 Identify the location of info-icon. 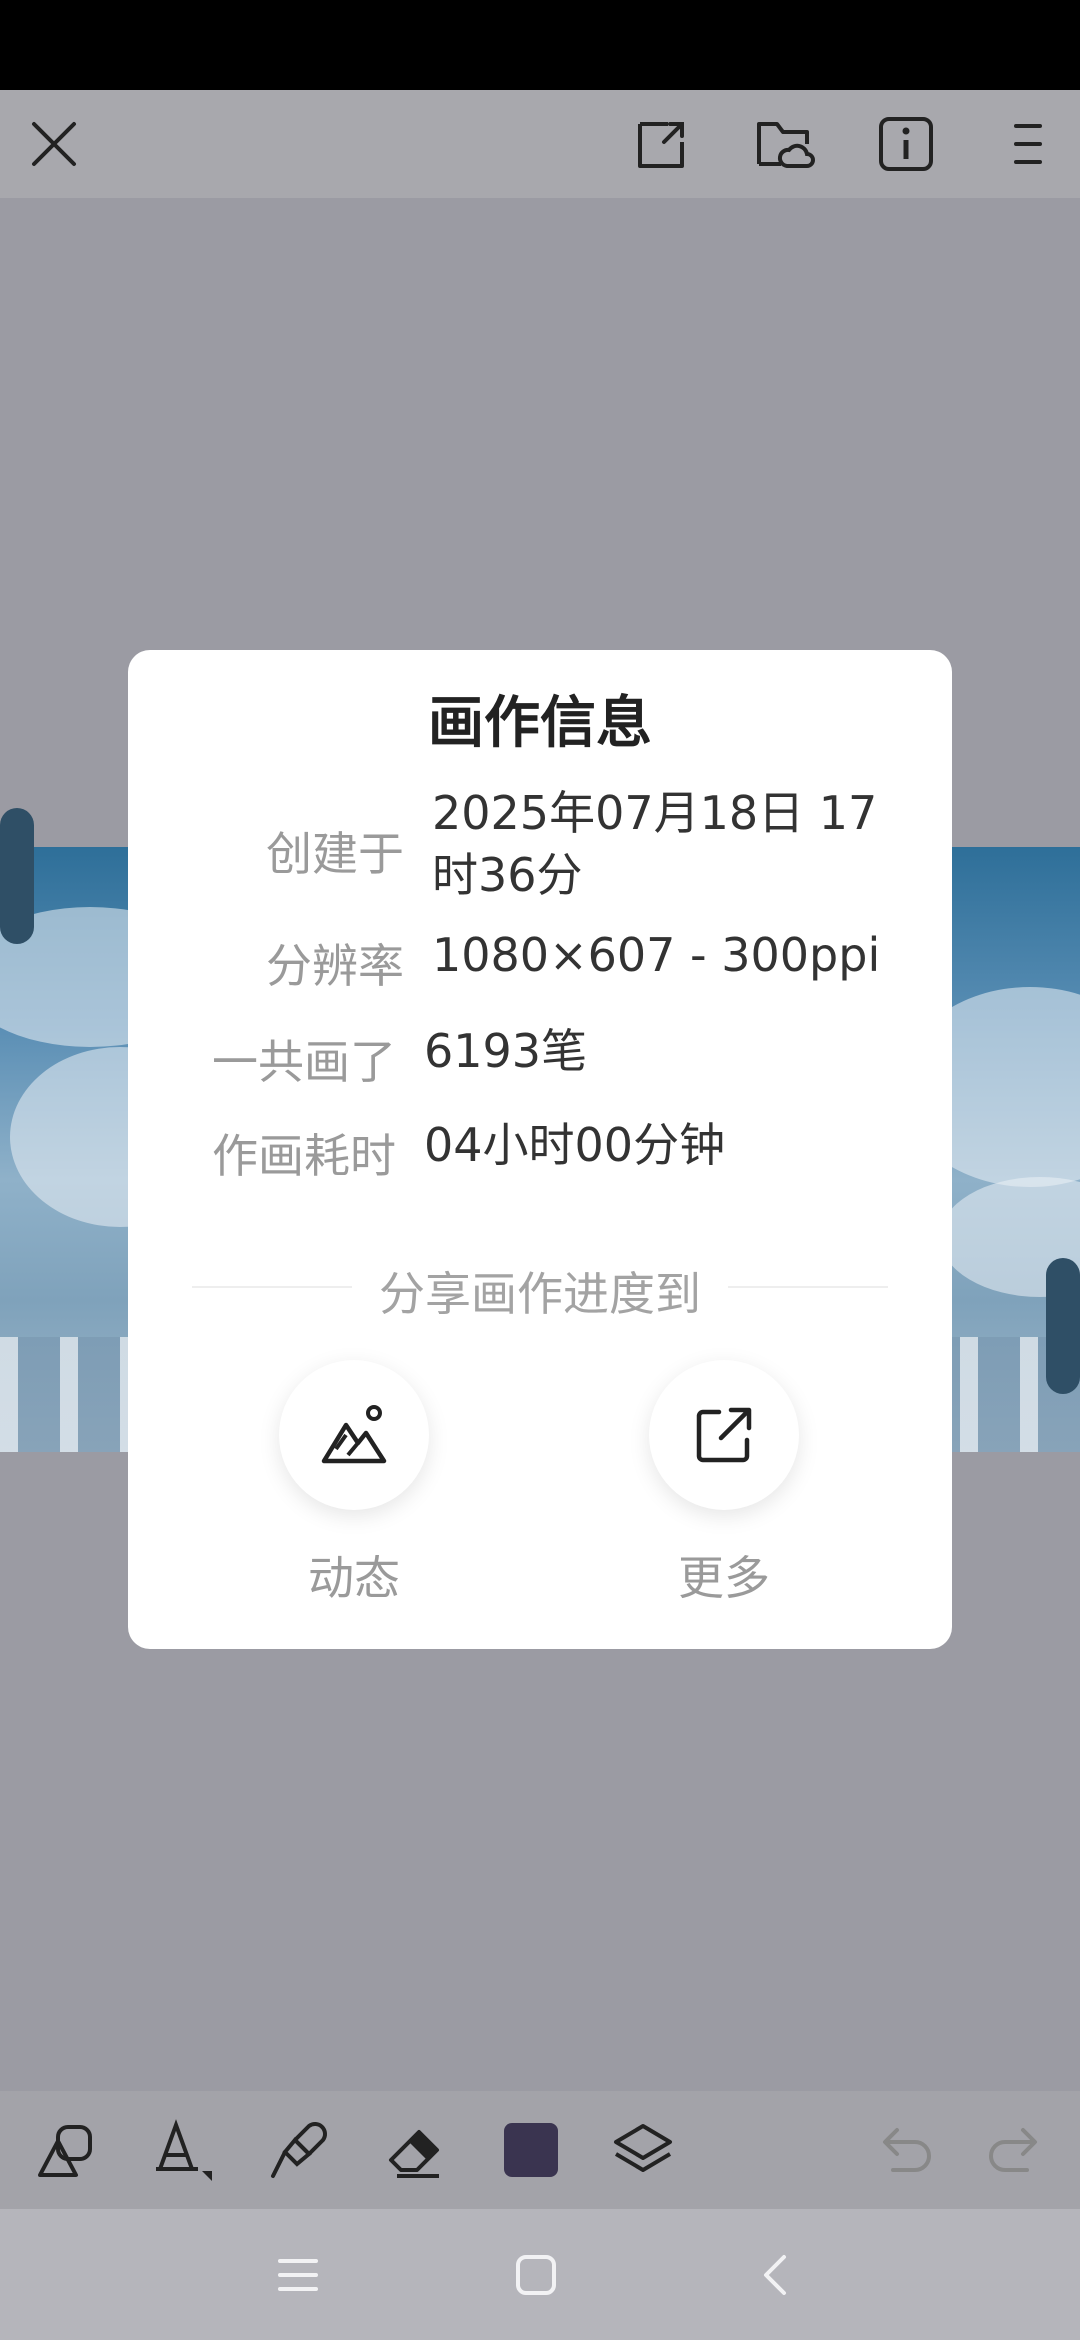
(906, 144).